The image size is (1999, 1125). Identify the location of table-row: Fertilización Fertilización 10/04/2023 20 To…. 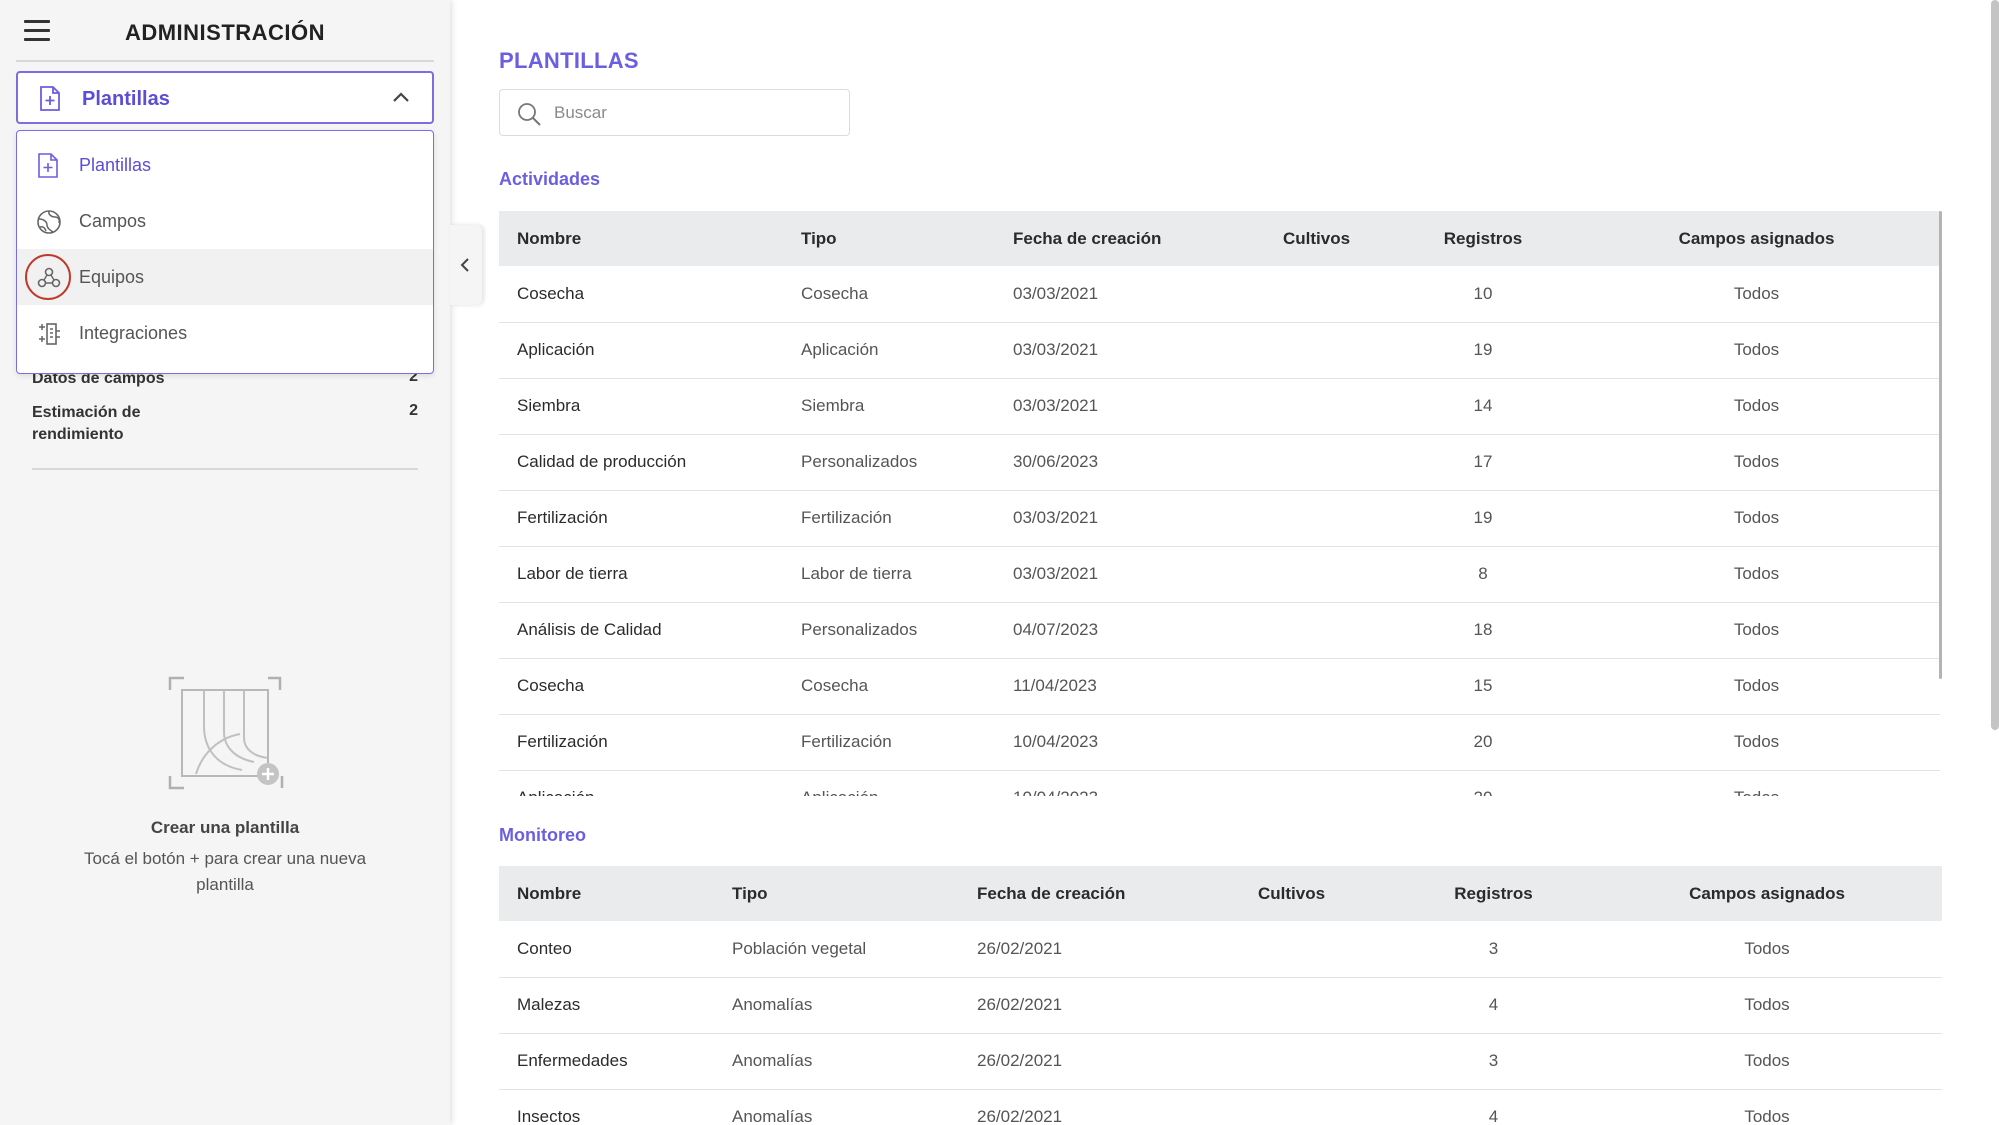
(1219, 742).